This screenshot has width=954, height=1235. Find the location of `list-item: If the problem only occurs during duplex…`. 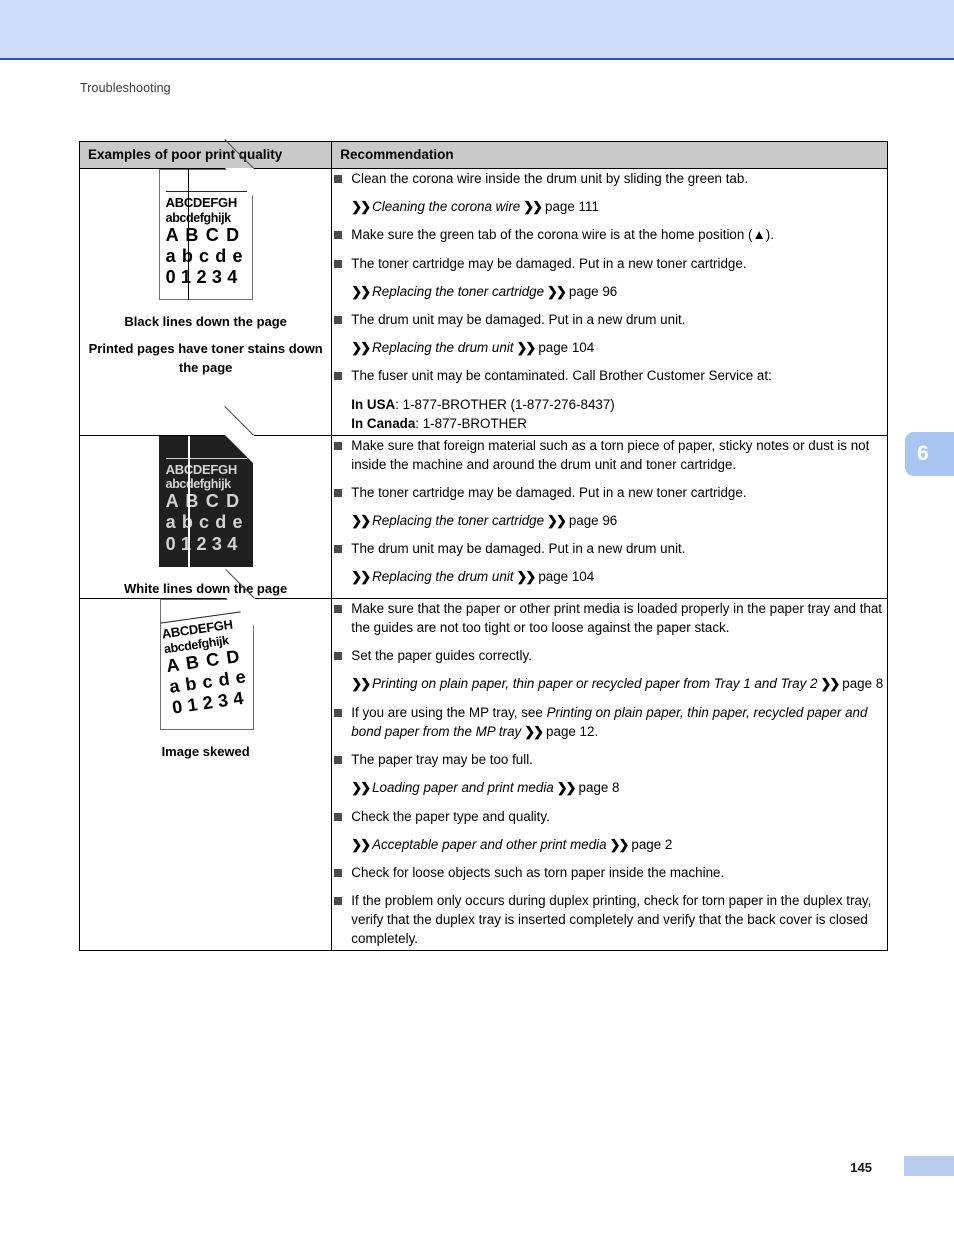

list-item: If the problem only occurs during duplex… is located at coordinates (609, 919).